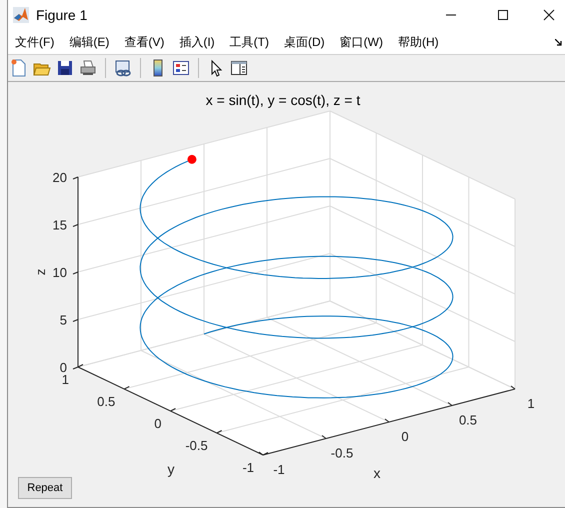  What do you see at coordinates (62, 15) in the screenshot?
I see `window-title: Figure 1` at bounding box center [62, 15].